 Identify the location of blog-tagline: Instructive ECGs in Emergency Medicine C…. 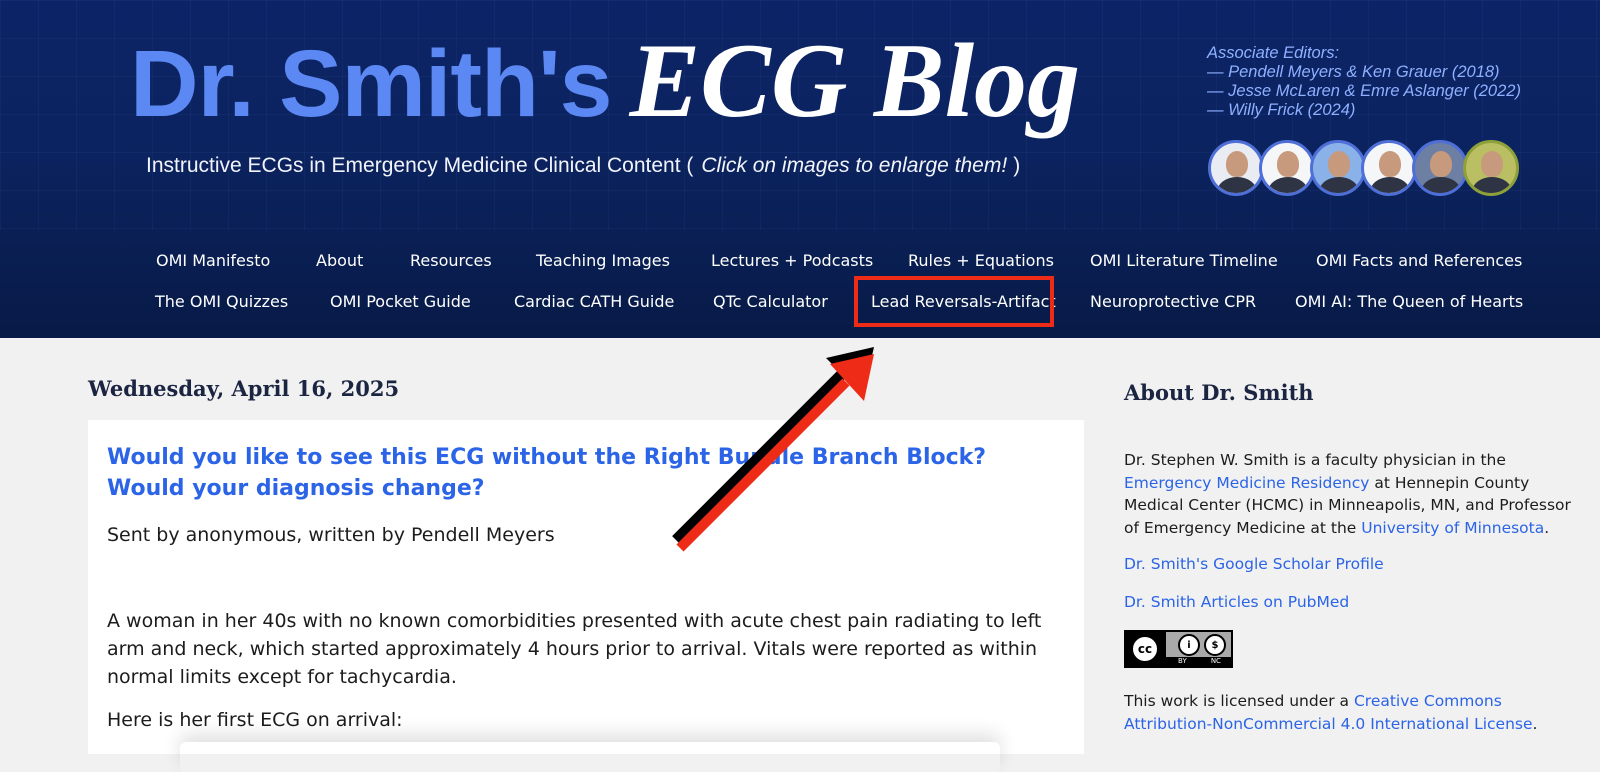
(583, 166).